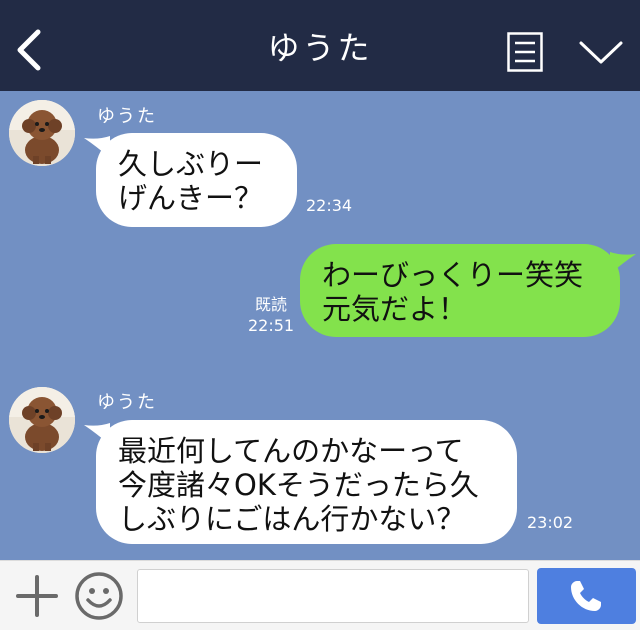 The width and height of the screenshot is (640, 630). Describe the element at coordinates (271, 325) in the screenshot. I see `message-time: 22:51` at that location.